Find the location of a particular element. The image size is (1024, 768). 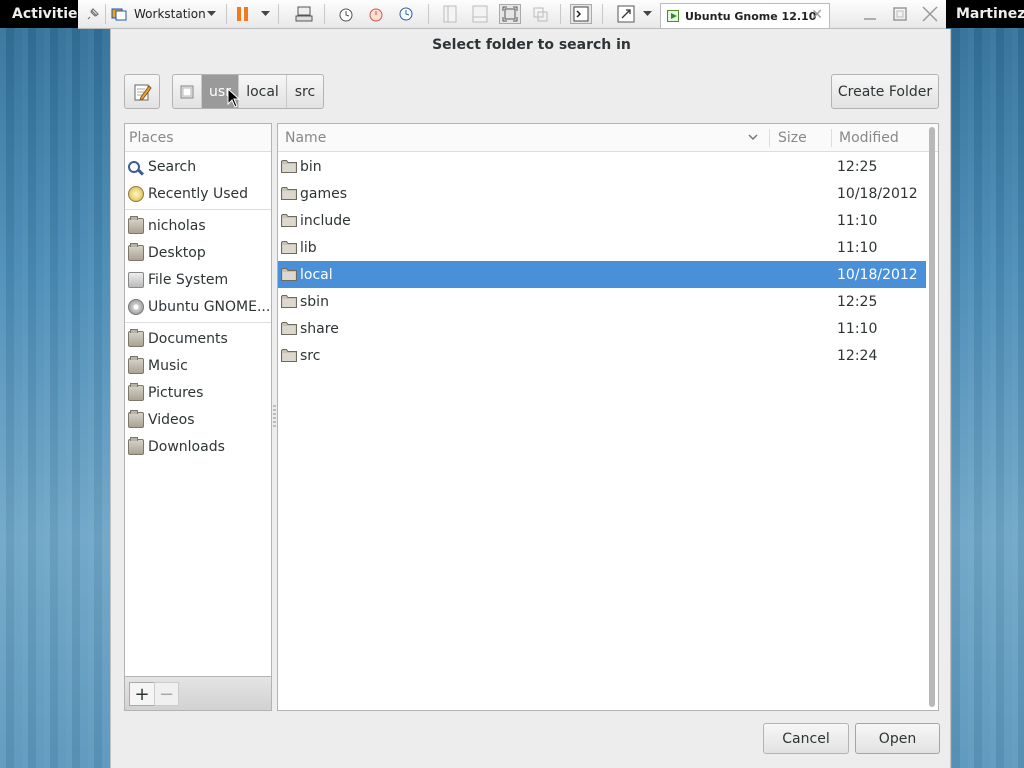

path-root-button is located at coordinates (187, 91).